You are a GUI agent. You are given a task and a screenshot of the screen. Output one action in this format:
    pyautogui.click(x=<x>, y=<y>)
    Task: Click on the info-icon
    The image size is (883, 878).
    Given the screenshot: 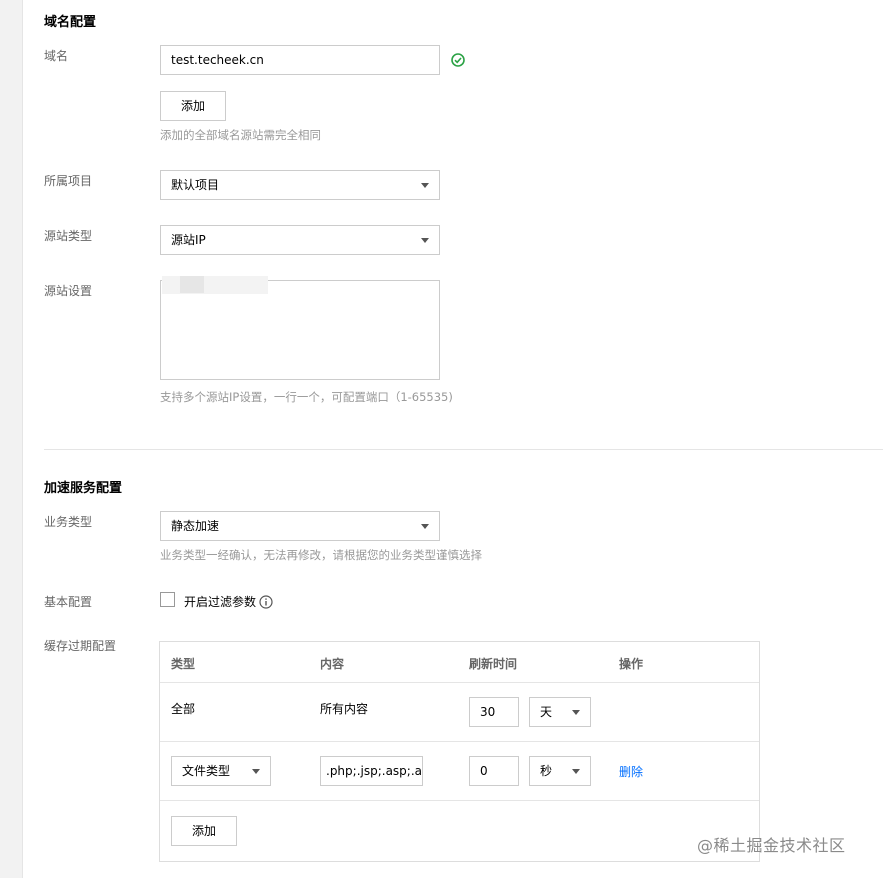 What is the action you would take?
    pyautogui.click(x=266, y=602)
    